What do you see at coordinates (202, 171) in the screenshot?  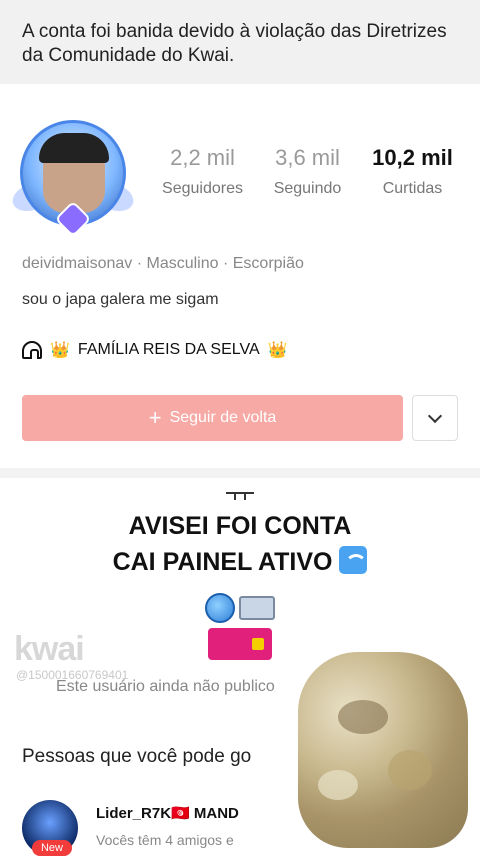 I see `stat-followers: 2,2 mil Seguidores` at bounding box center [202, 171].